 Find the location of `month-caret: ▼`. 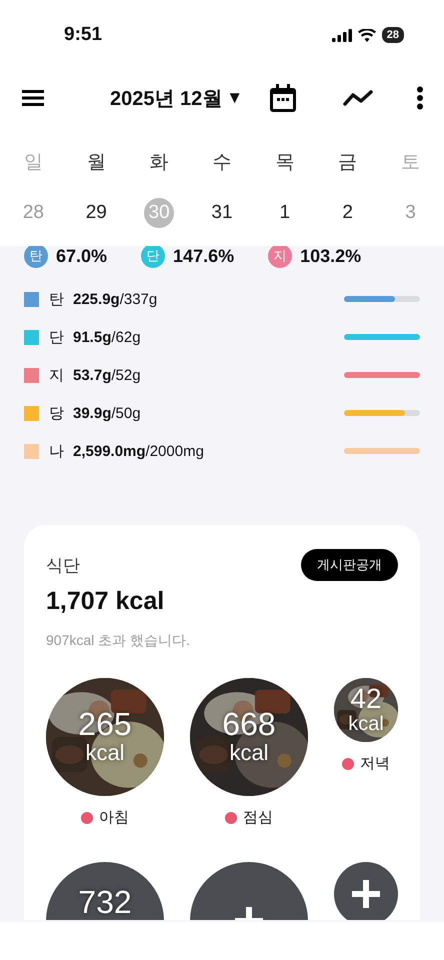

month-caret: ▼ is located at coordinates (235, 98).